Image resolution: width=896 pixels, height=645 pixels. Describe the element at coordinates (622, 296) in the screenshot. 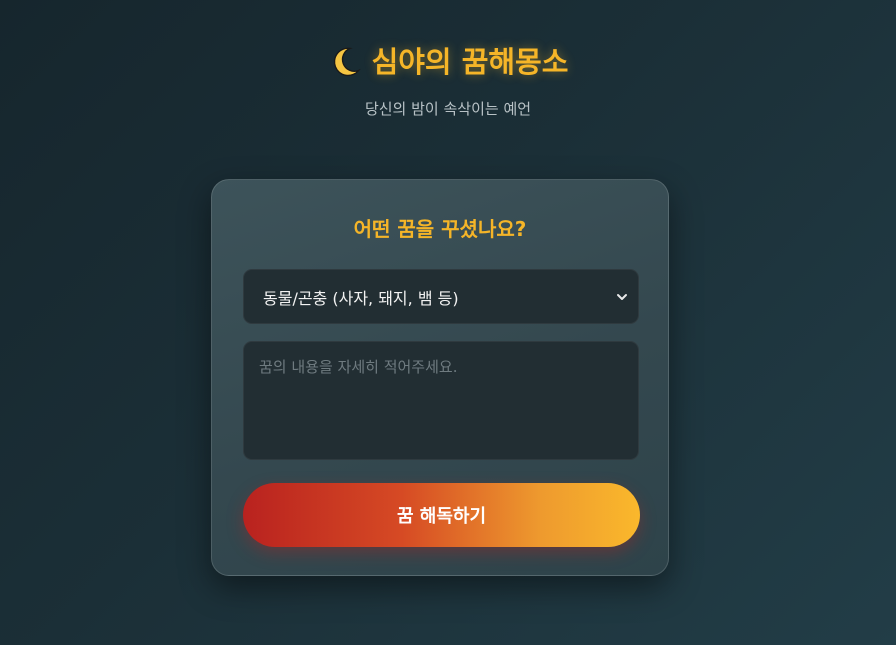

I see `chevron-down-icon` at that location.